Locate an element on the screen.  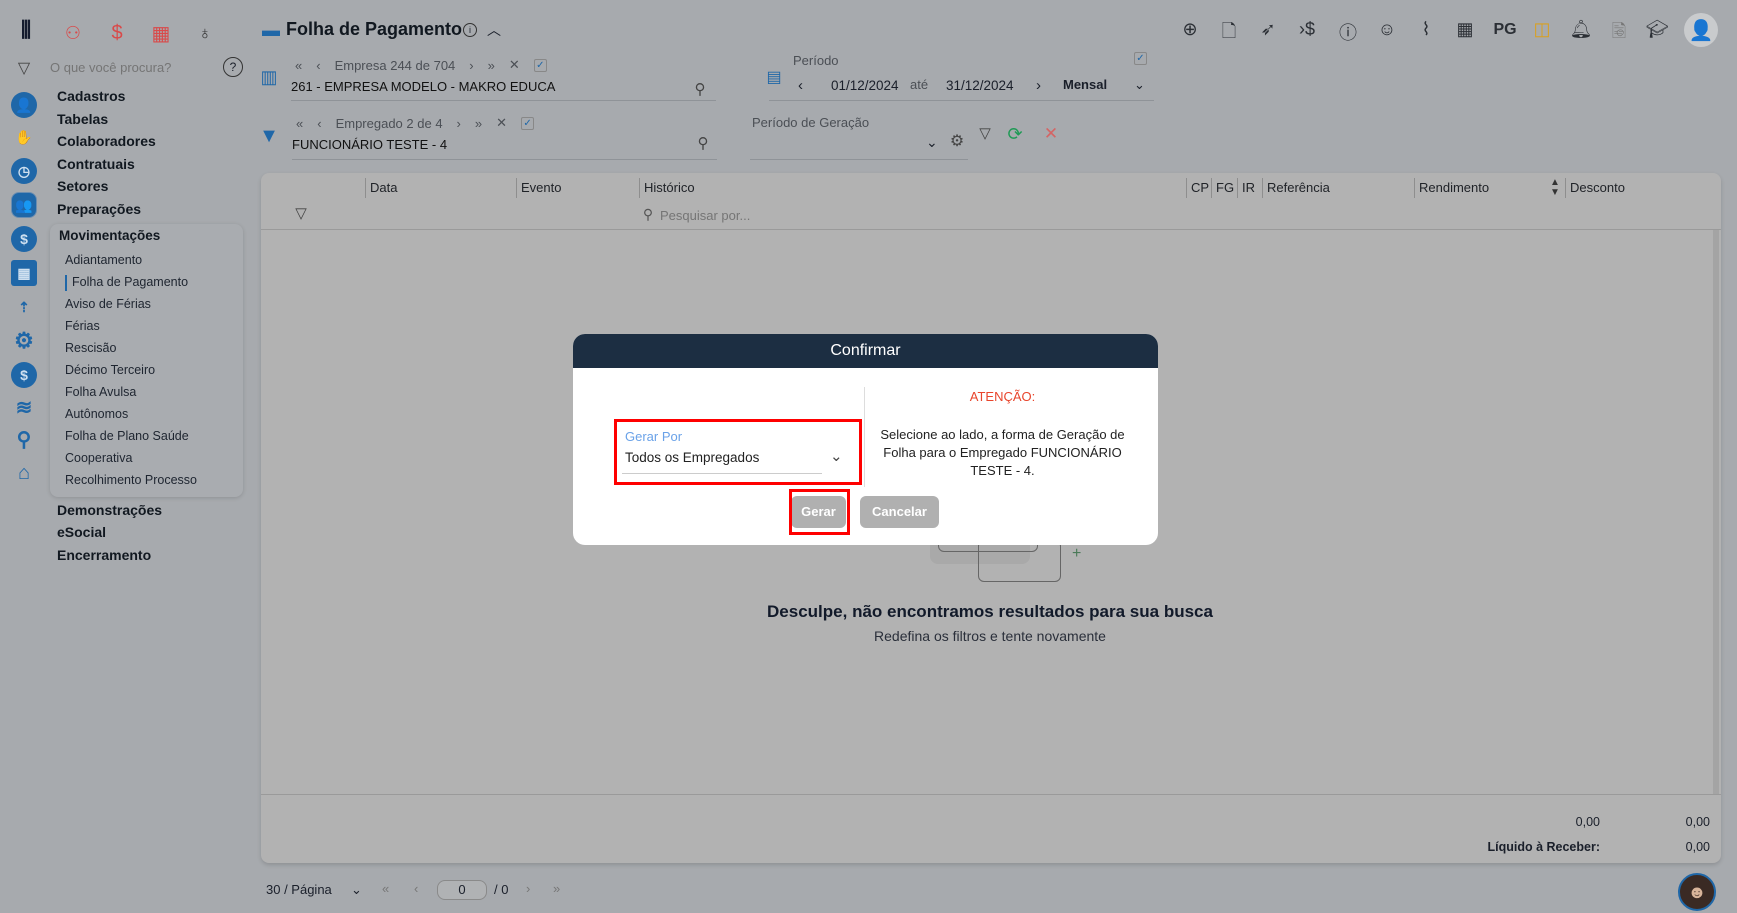
menu-colaboradores: Colaboradores is located at coordinates (106, 141).